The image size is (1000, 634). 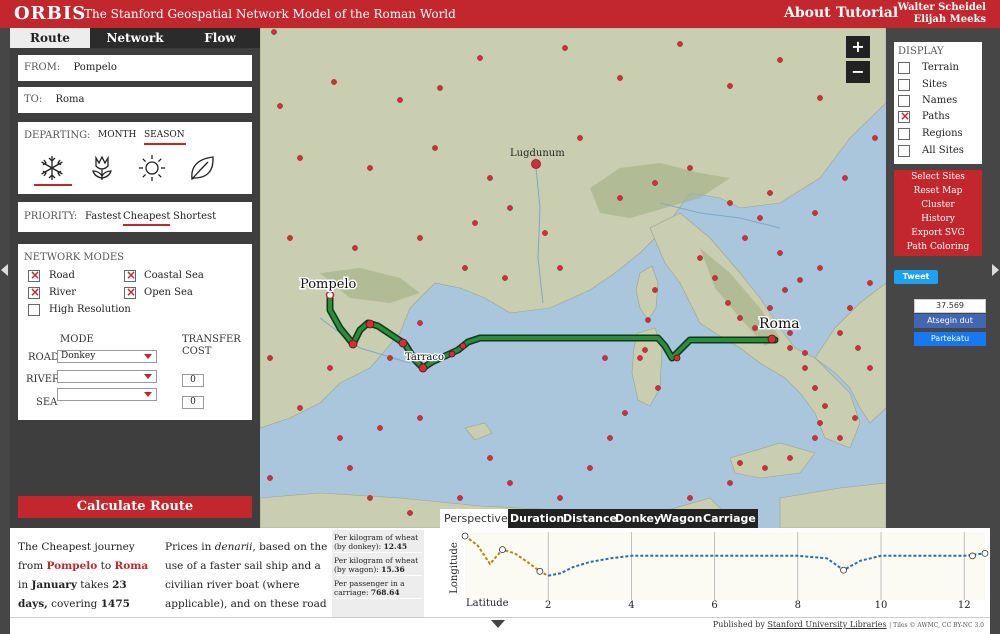 I want to click on tab-network: Network, so click(x=135, y=38).